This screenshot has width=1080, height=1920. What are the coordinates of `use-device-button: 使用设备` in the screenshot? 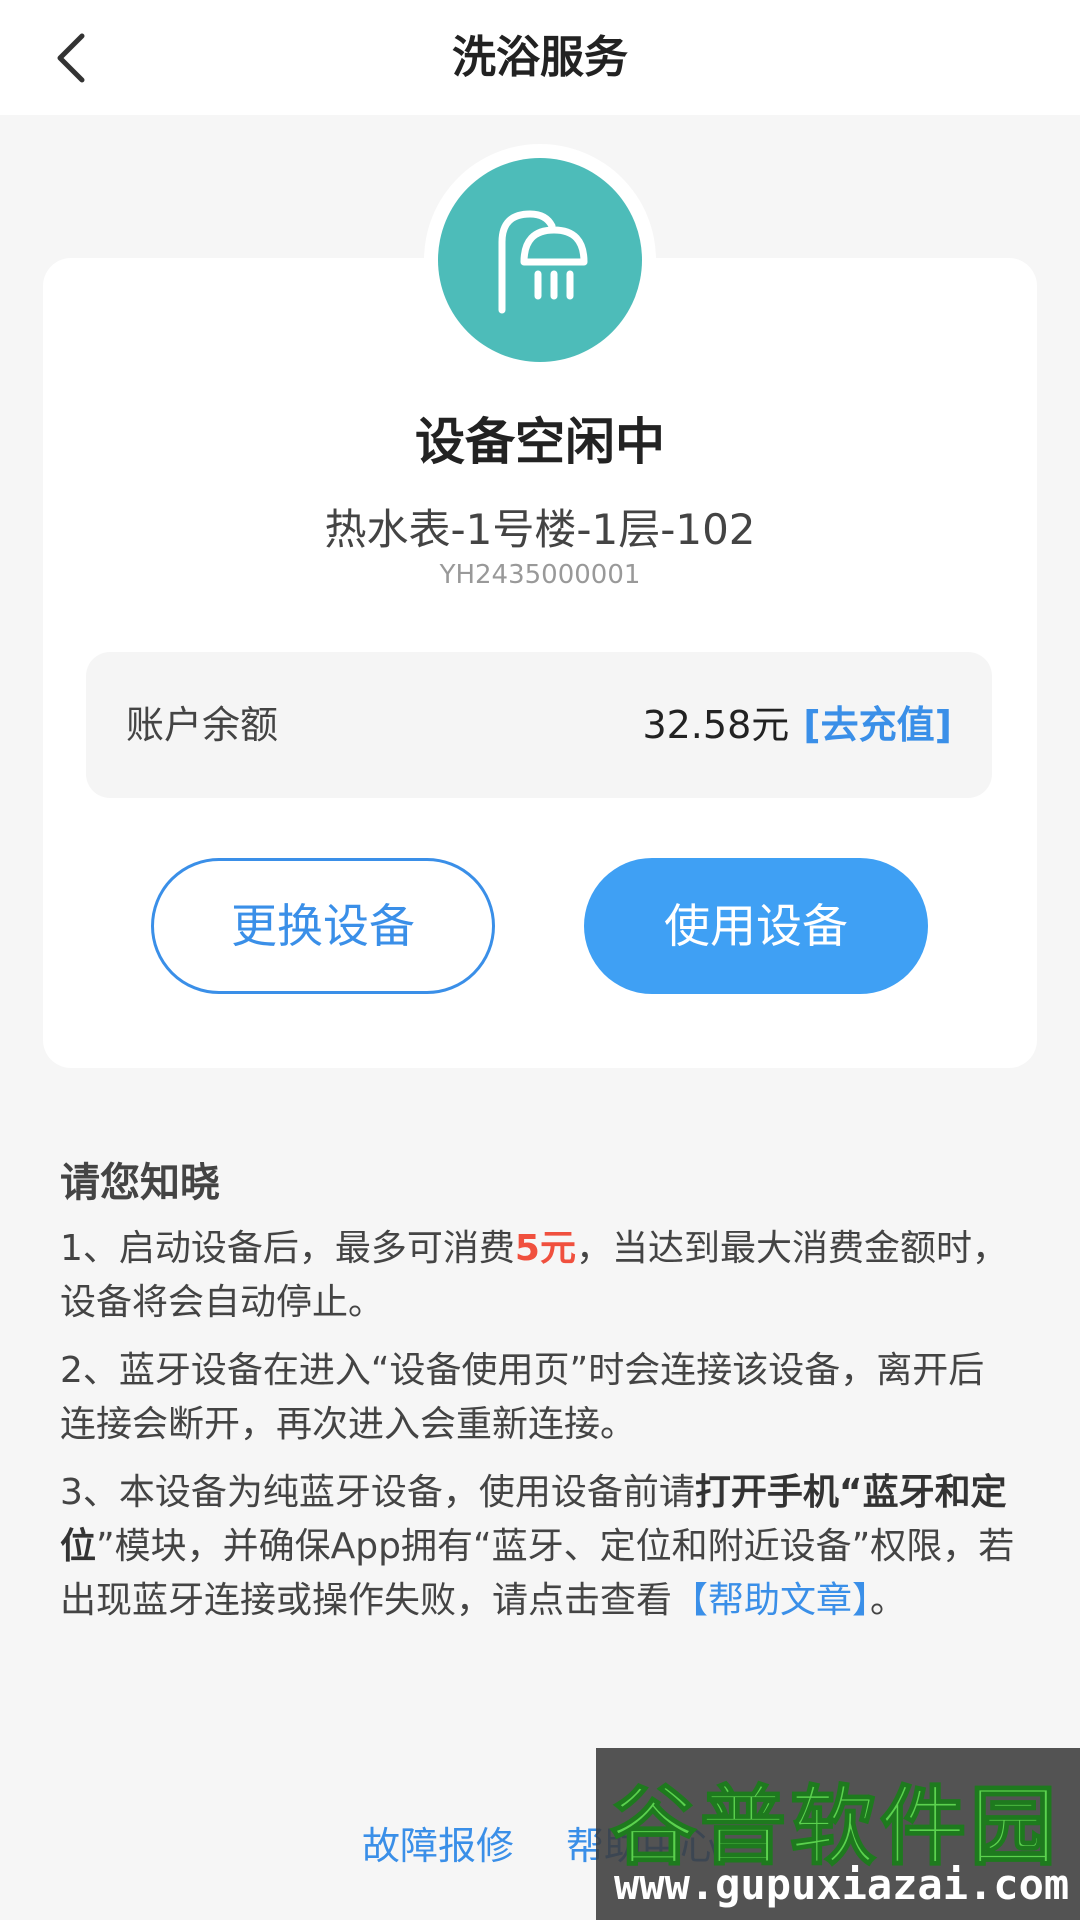 It's located at (756, 926).